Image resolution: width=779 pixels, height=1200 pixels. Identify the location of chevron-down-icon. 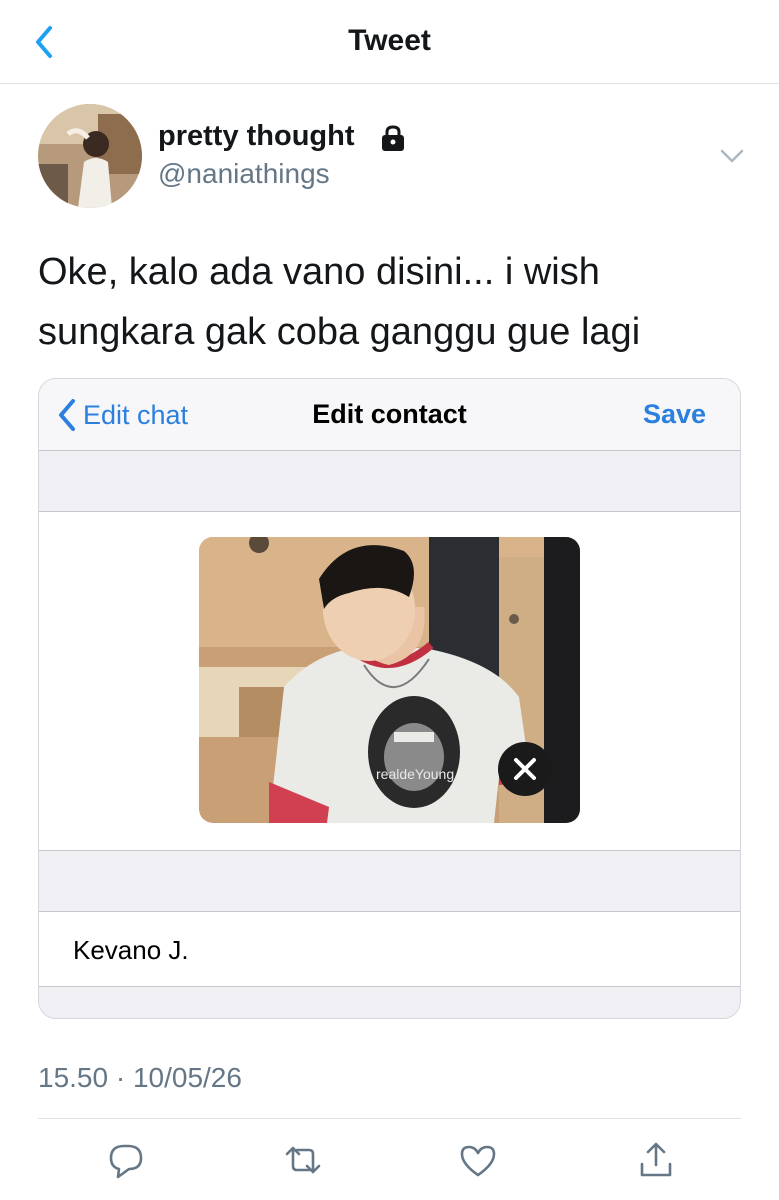
(732, 156).